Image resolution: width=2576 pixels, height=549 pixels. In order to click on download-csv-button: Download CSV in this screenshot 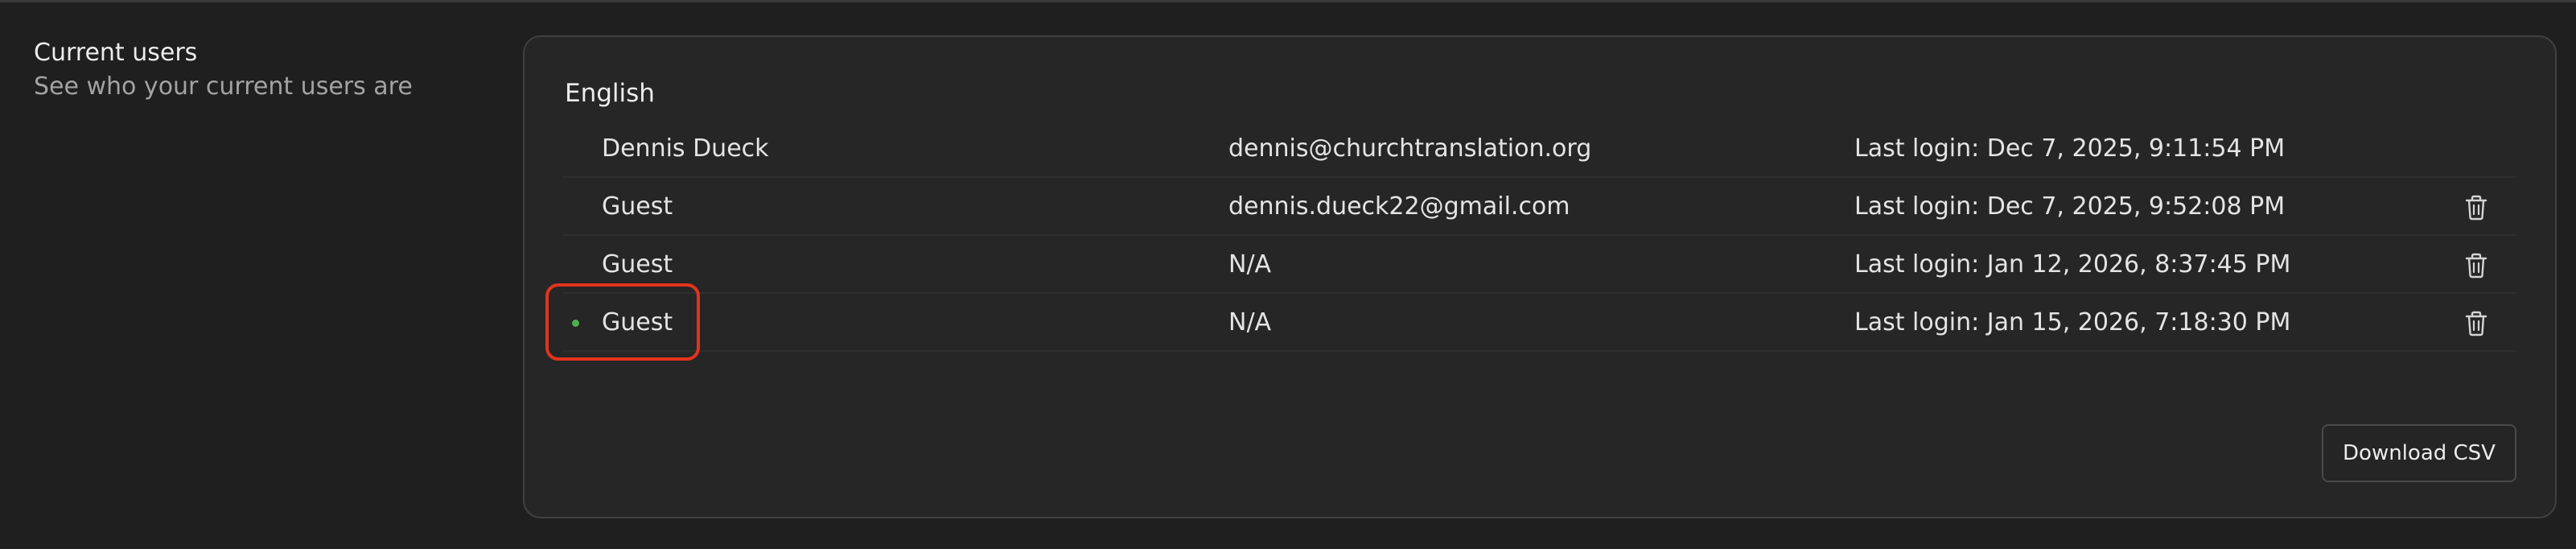, I will do `click(2419, 453)`.